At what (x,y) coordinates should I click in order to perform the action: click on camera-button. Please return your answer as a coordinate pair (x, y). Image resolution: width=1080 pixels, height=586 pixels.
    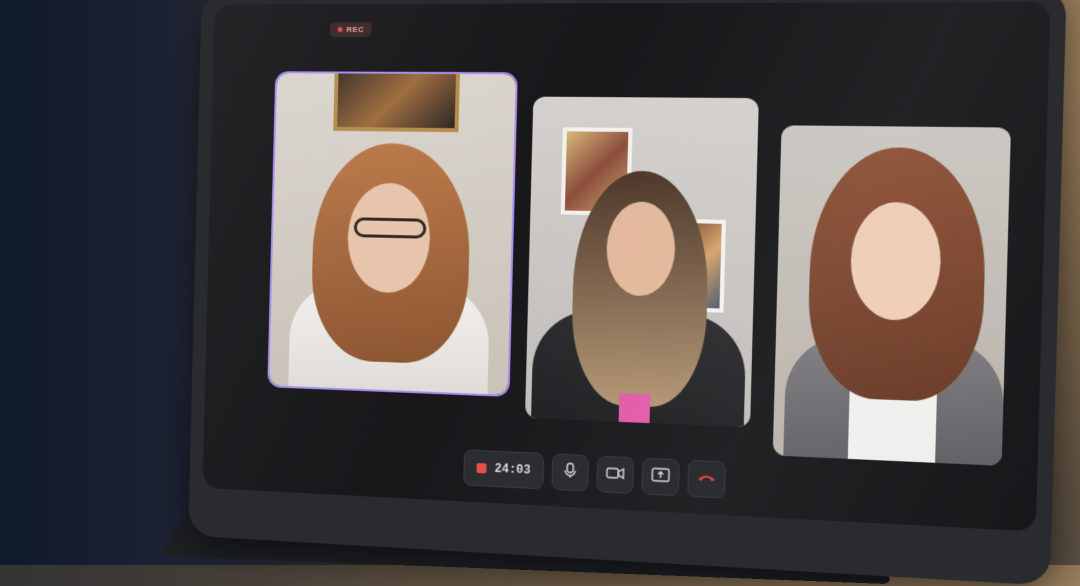
    Looking at the image, I should click on (615, 475).